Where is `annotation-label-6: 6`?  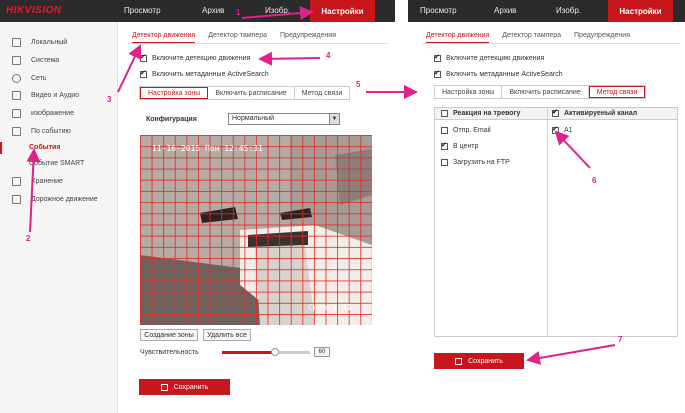 annotation-label-6: 6 is located at coordinates (594, 180).